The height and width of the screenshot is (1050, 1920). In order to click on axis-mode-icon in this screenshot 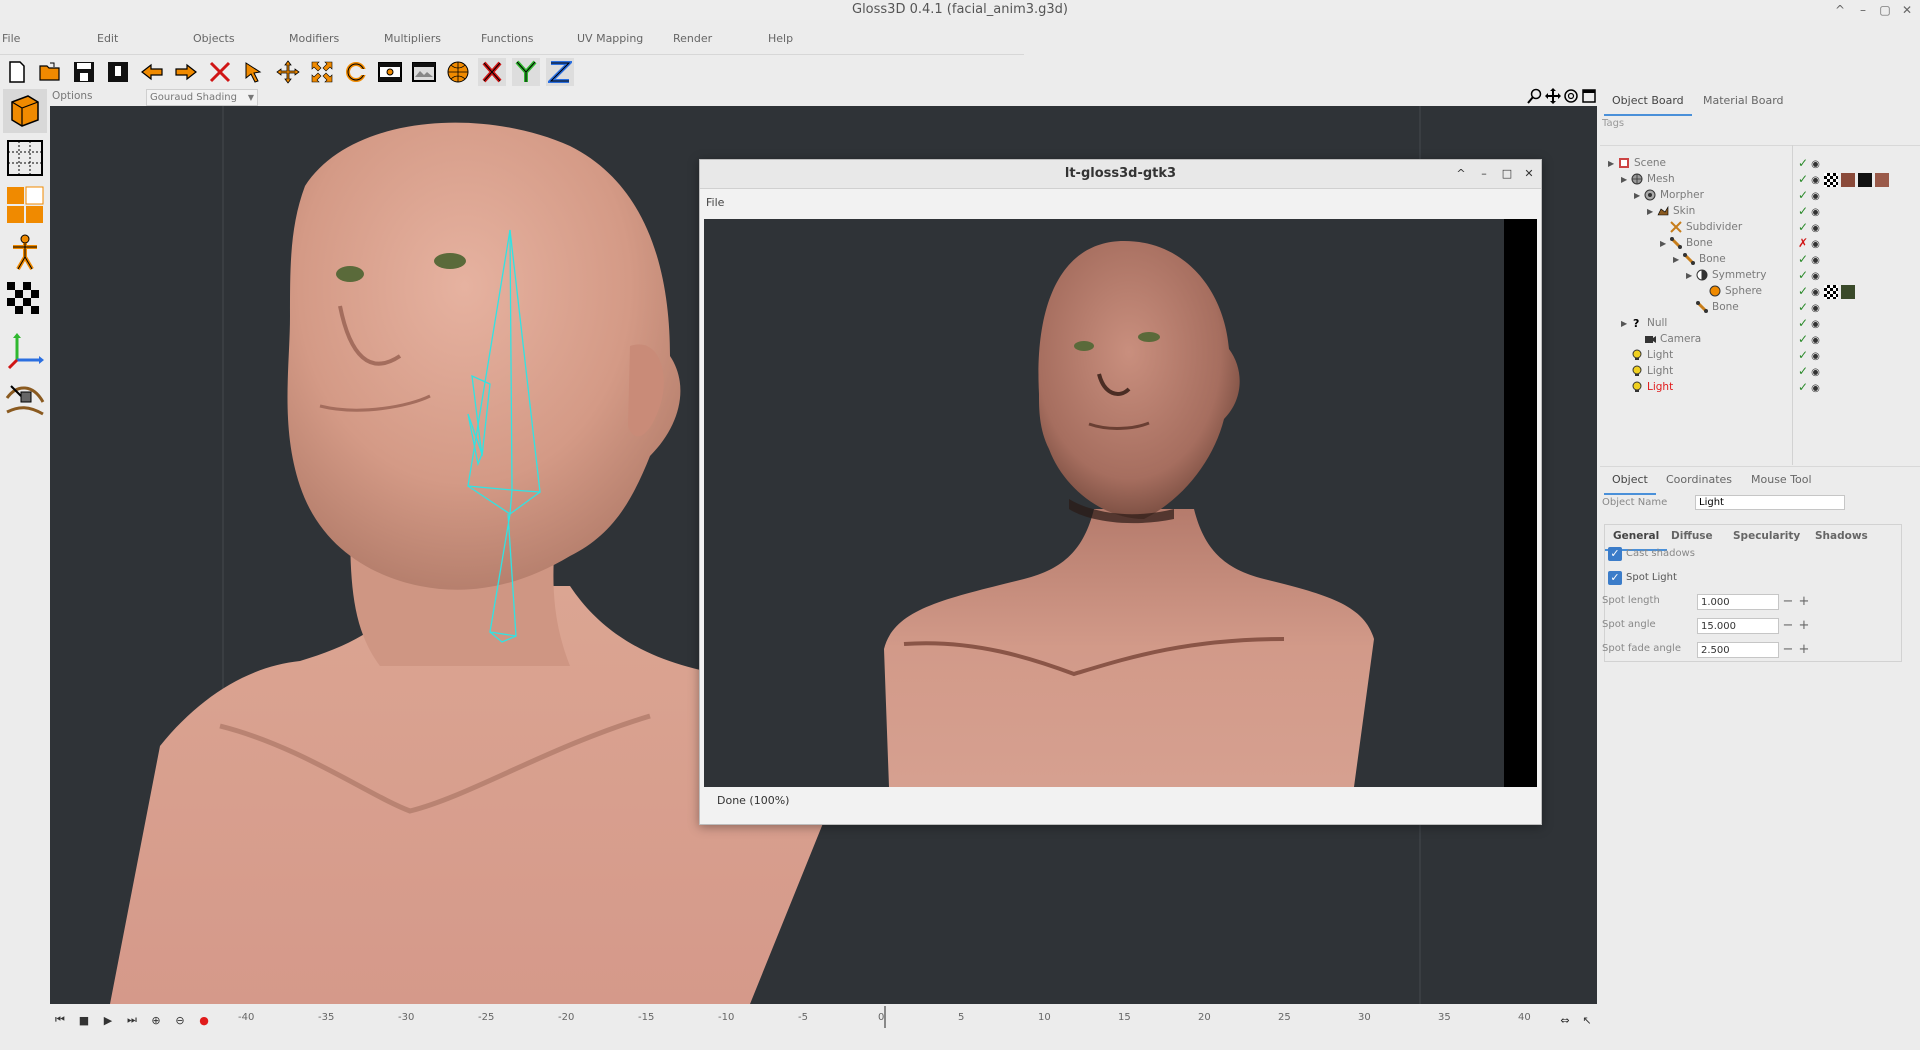, I will do `click(25, 350)`.